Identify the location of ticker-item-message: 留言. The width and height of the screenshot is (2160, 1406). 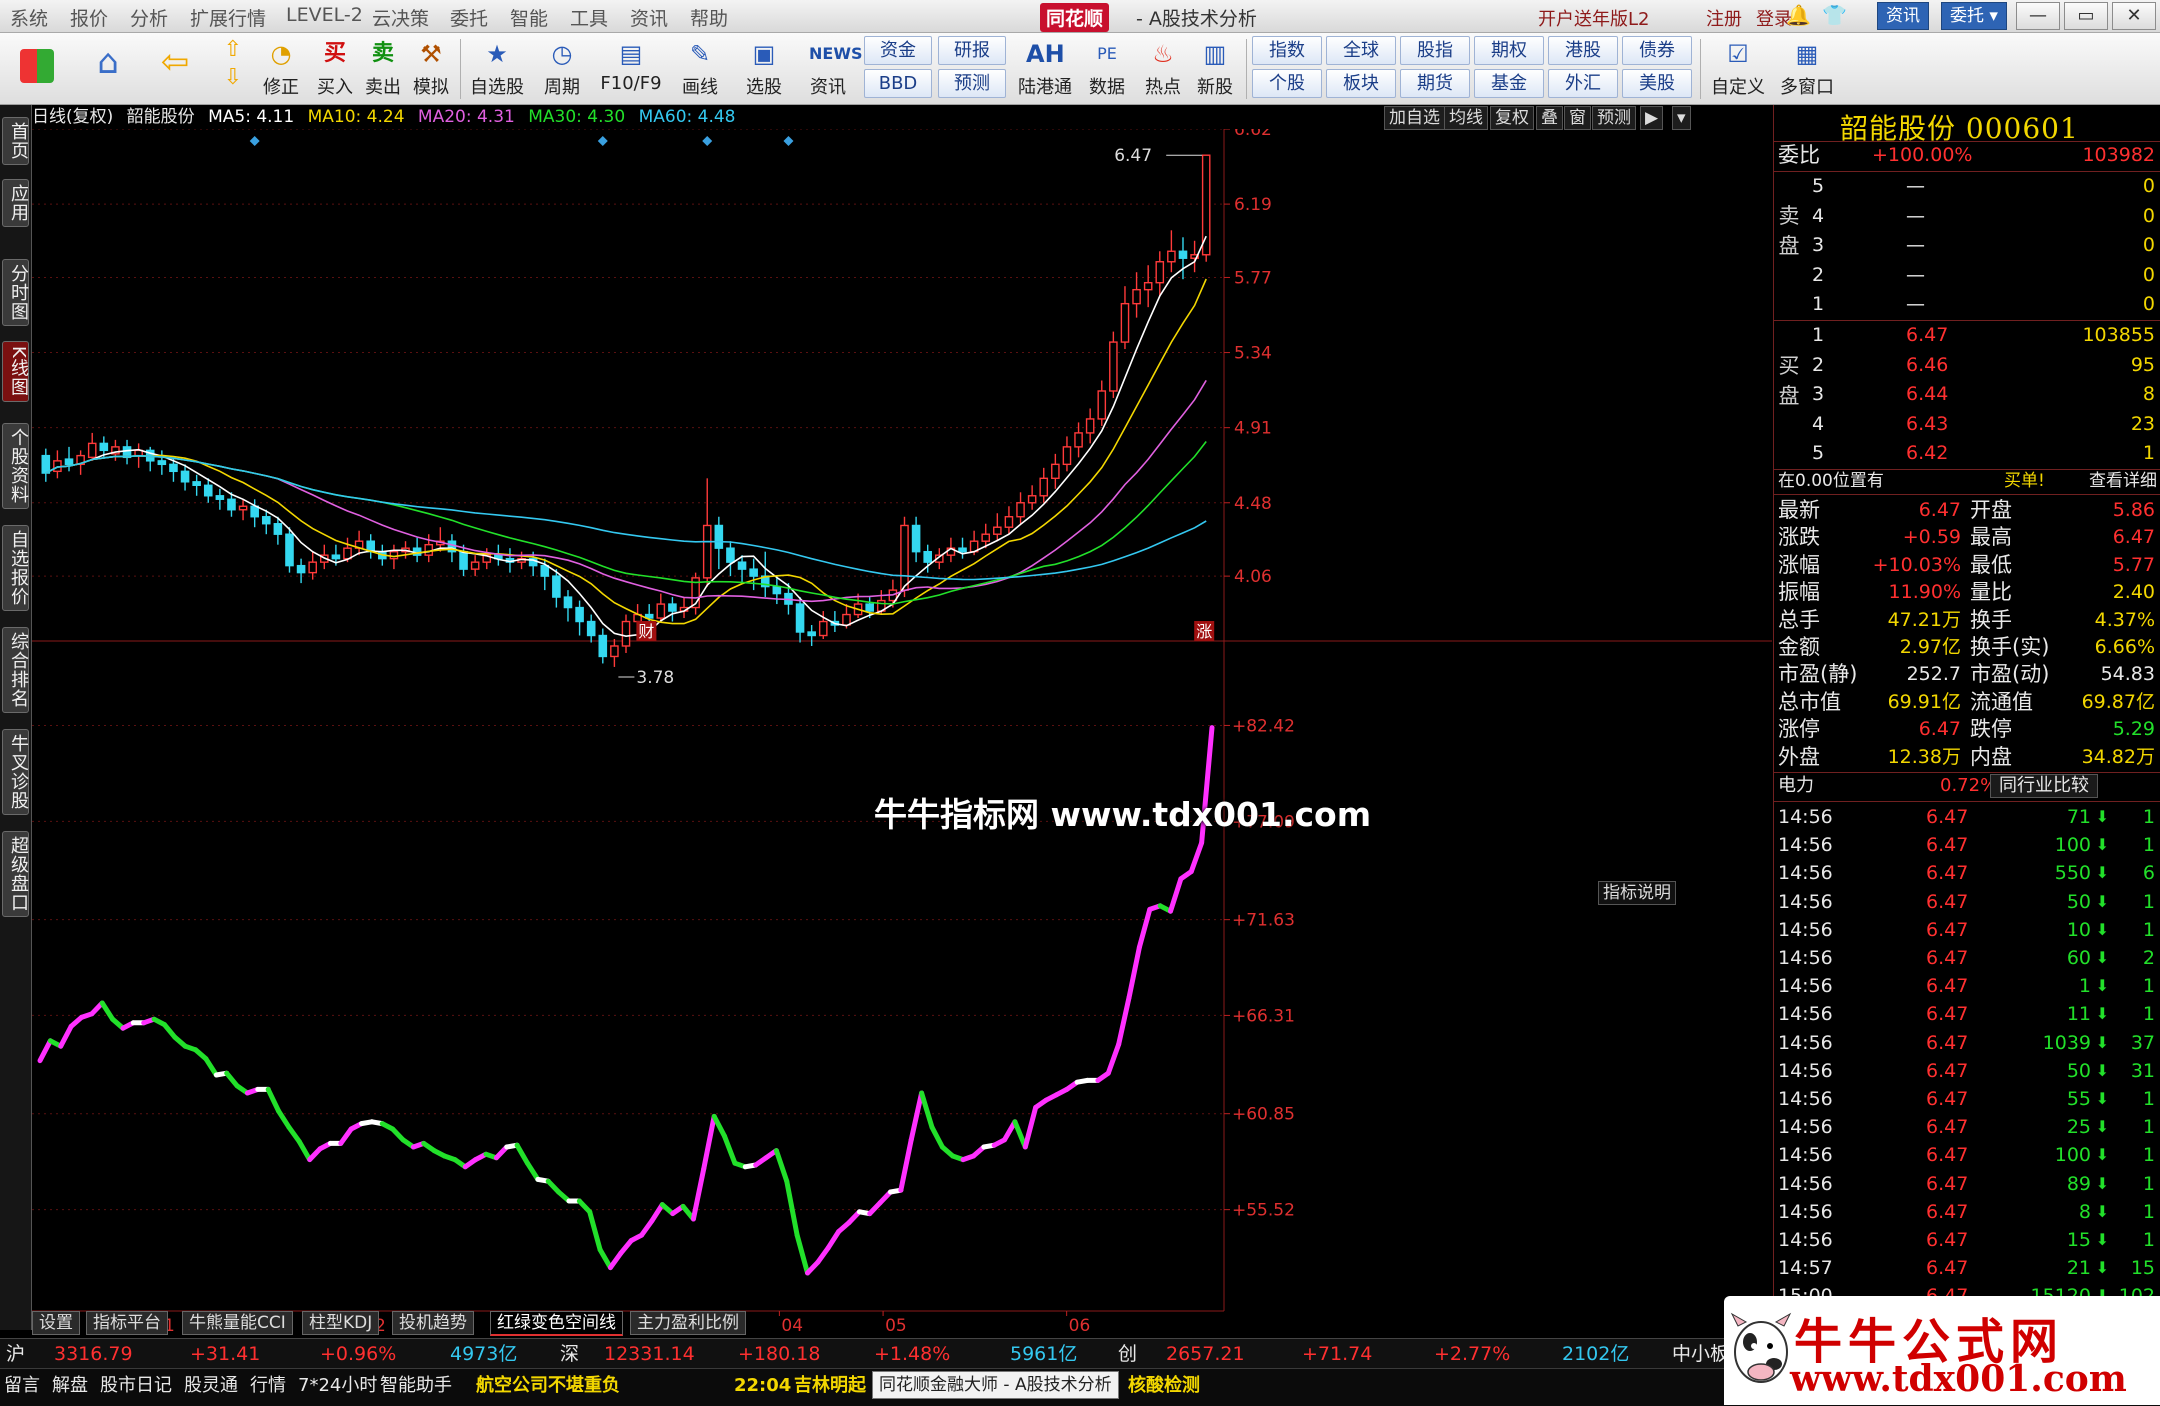
(22, 1386).